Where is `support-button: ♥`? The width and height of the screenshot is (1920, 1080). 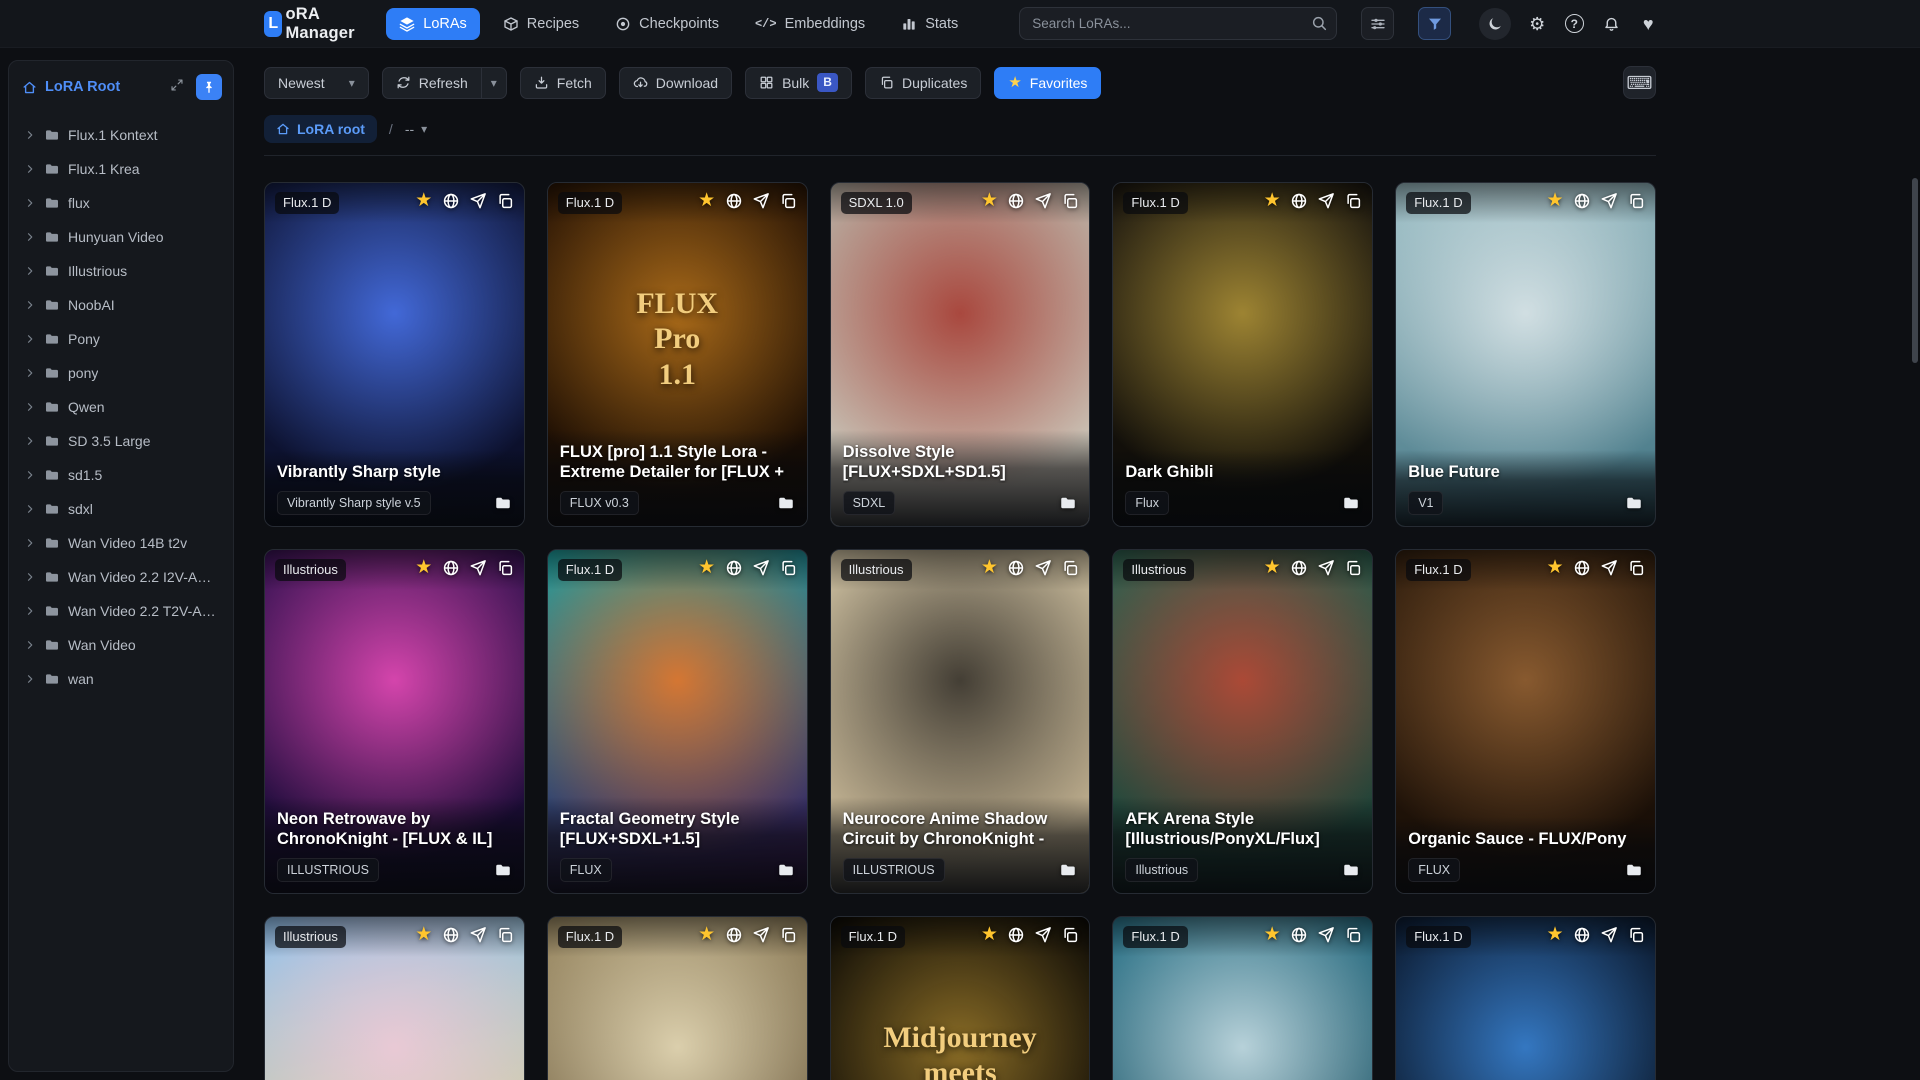 support-button: ♥ is located at coordinates (1648, 24).